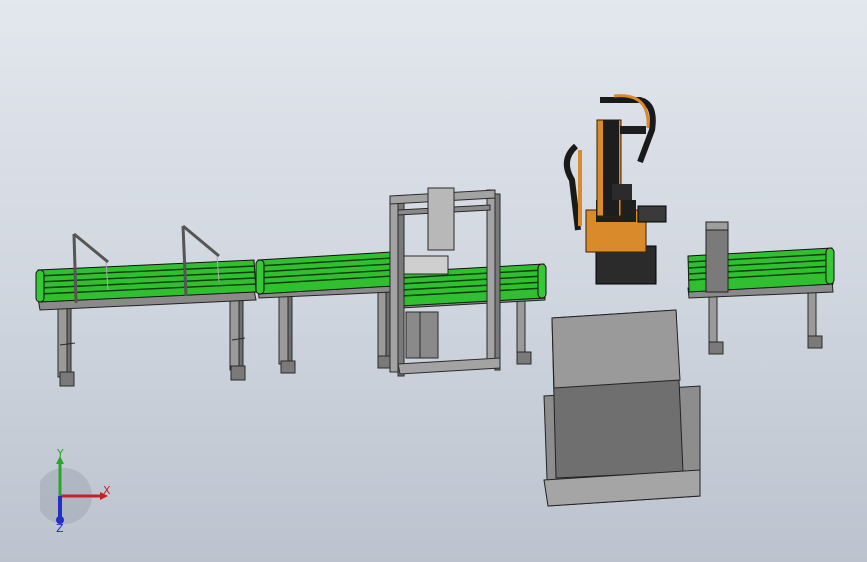 The image size is (867, 562). I want to click on pallet-station, so click(622, 408).